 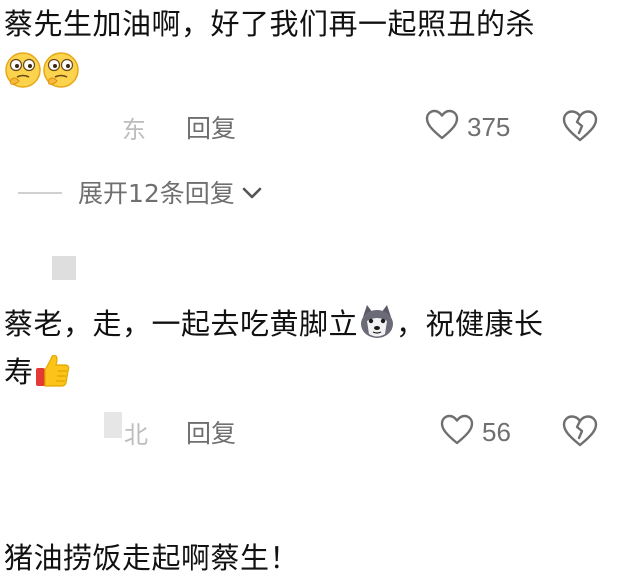 I want to click on comment-2-body-part3: 寿, so click(x=19, y=372).